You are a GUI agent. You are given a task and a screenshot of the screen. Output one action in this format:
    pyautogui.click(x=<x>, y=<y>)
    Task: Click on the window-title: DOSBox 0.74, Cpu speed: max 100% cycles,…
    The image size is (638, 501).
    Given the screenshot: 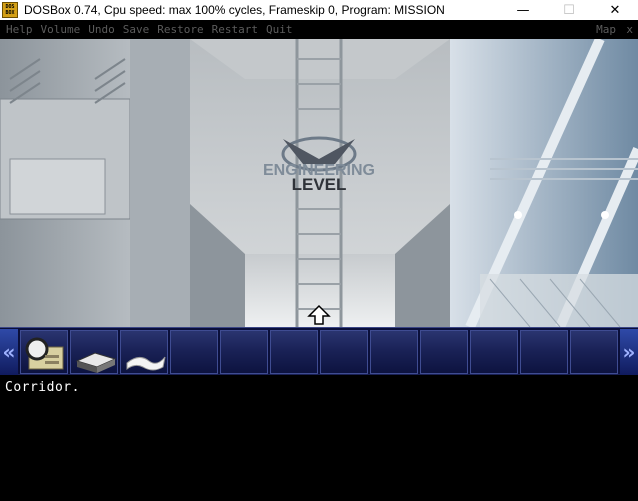 What is the action you would take?
    pyautogui.click(x=234, y=10)
    